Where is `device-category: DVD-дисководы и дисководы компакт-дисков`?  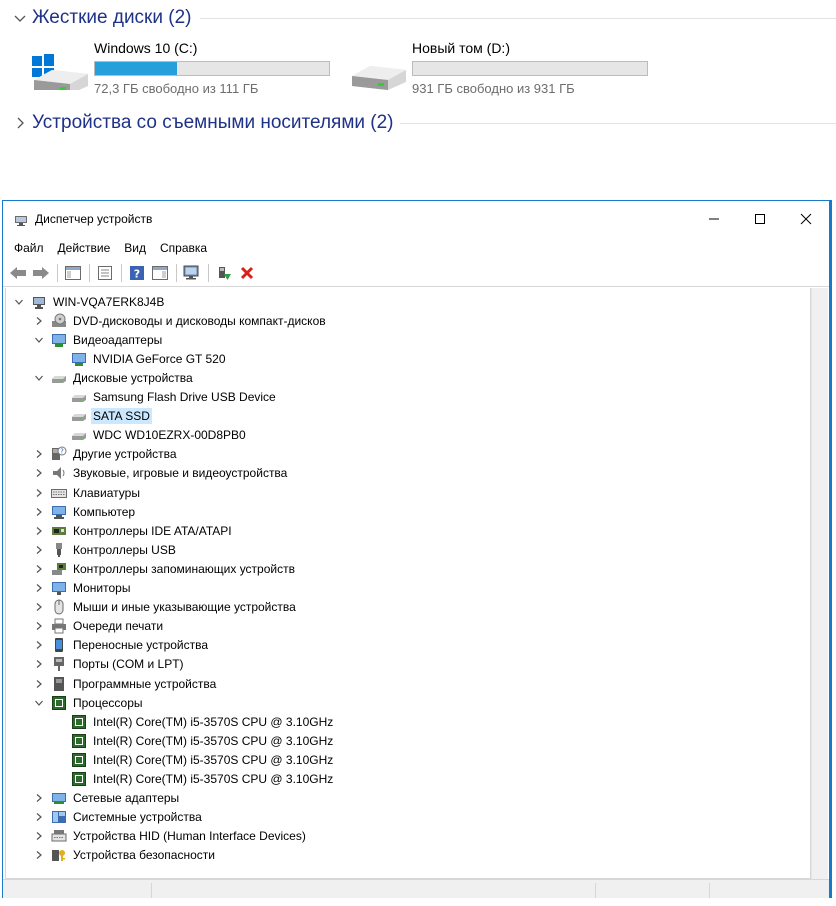
device-category: DVD-дисководы и дисководы компакт-дисков is located at coordinates (180, 320).